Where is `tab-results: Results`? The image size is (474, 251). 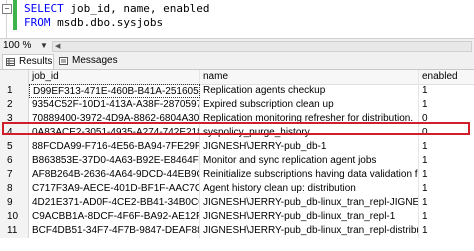
tab-results: Results is located at coordinates (28, 61).